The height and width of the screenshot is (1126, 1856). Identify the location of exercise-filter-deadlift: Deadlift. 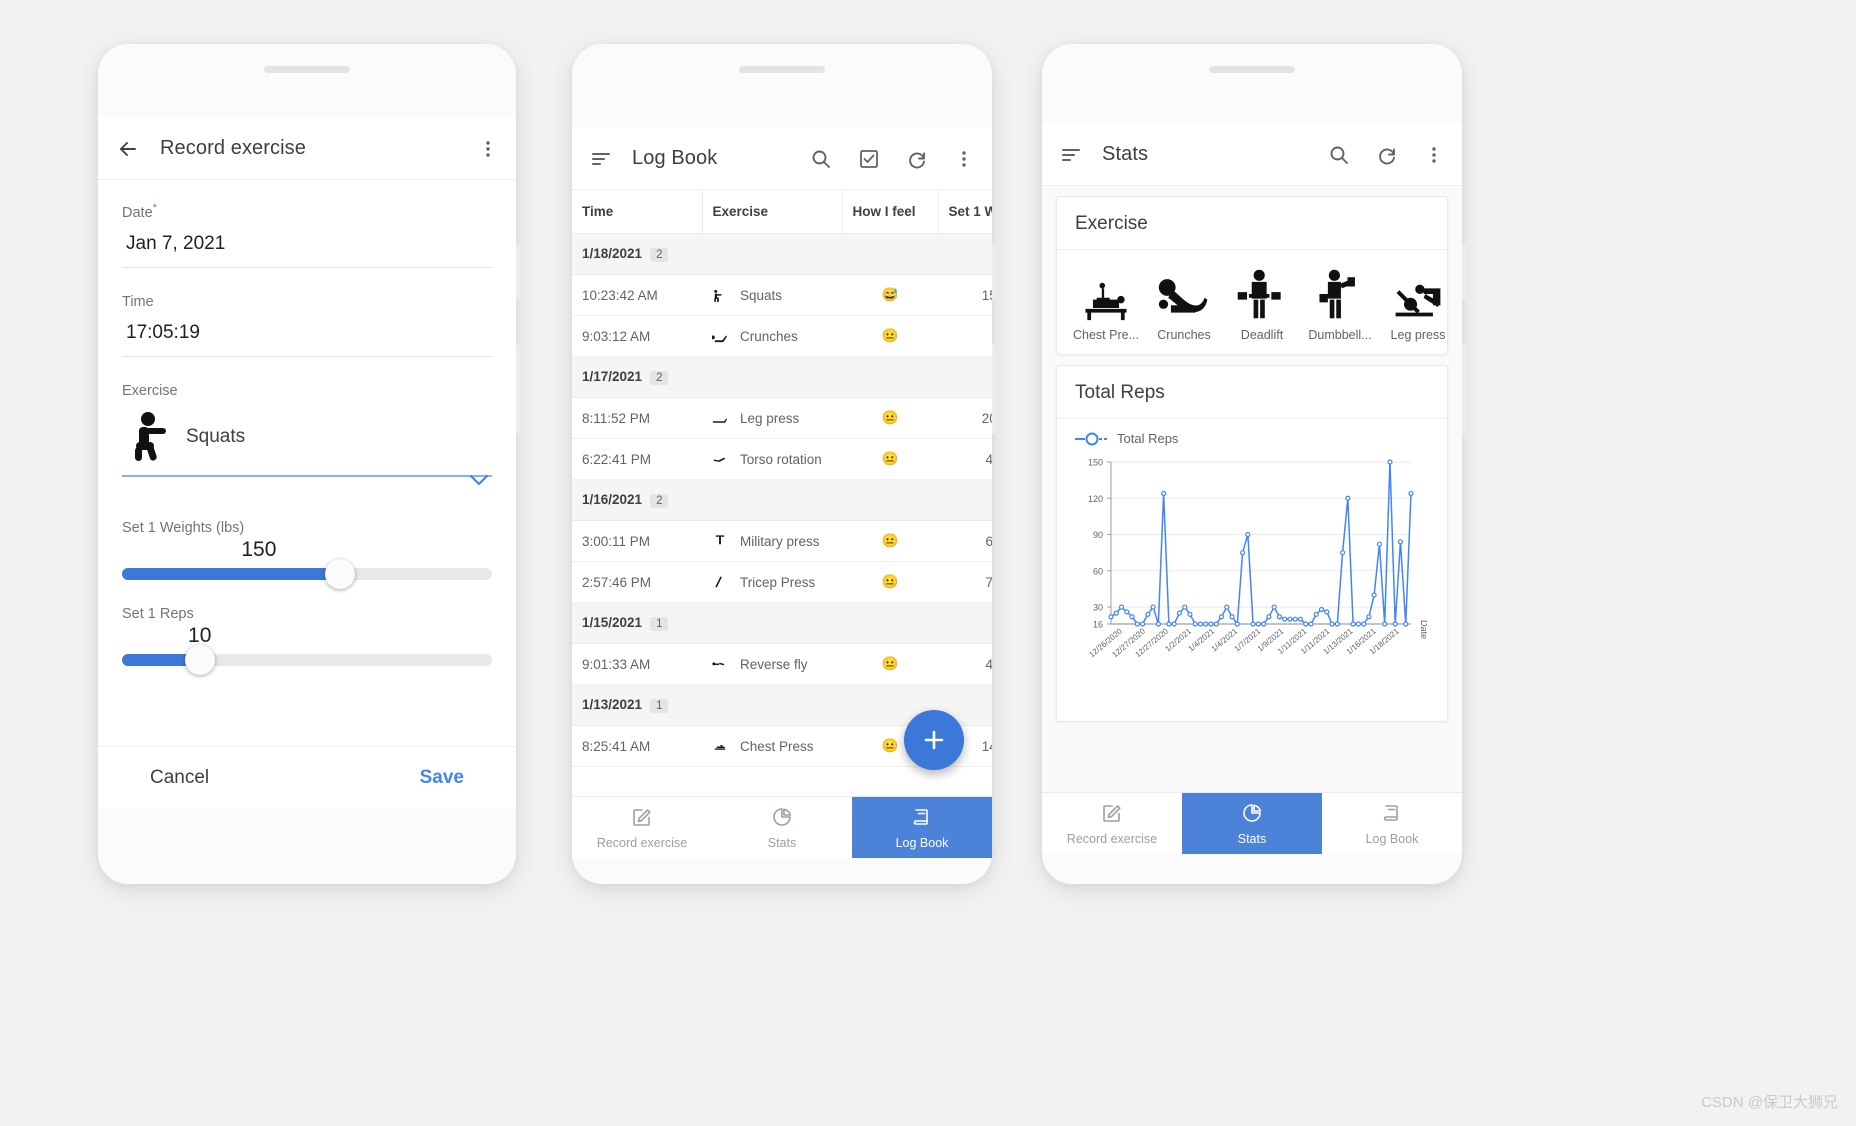
(1262, 301).